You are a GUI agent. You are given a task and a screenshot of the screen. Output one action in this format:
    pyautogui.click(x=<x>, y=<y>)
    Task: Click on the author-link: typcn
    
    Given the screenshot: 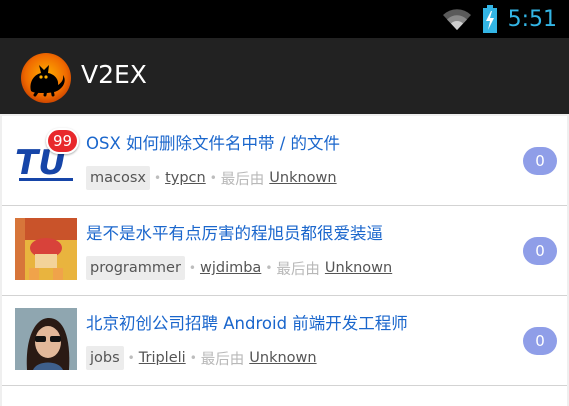 What is the action you would take?
    pyautogui.click(x=185, y=178)
    